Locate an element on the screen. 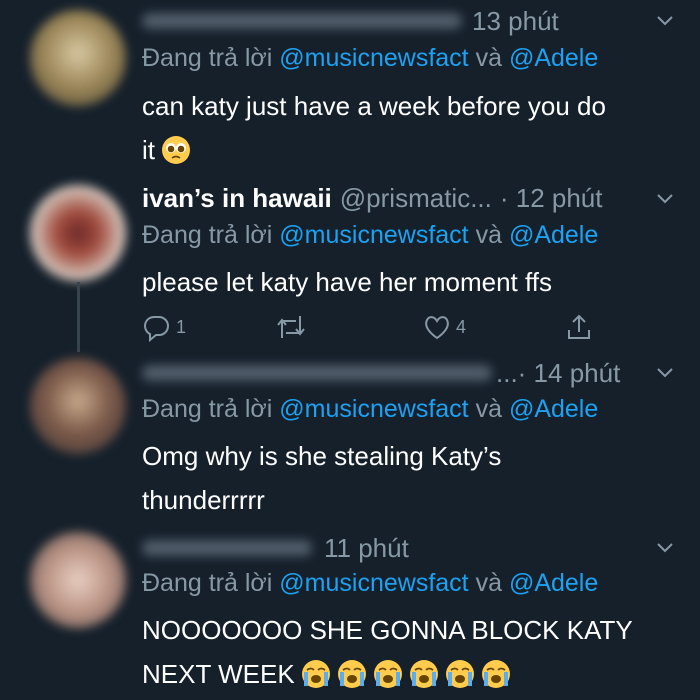 The height and width of the screenshot is (700, 700). replying-to-label: Đang trả lời is located at coordinates (207, 583).